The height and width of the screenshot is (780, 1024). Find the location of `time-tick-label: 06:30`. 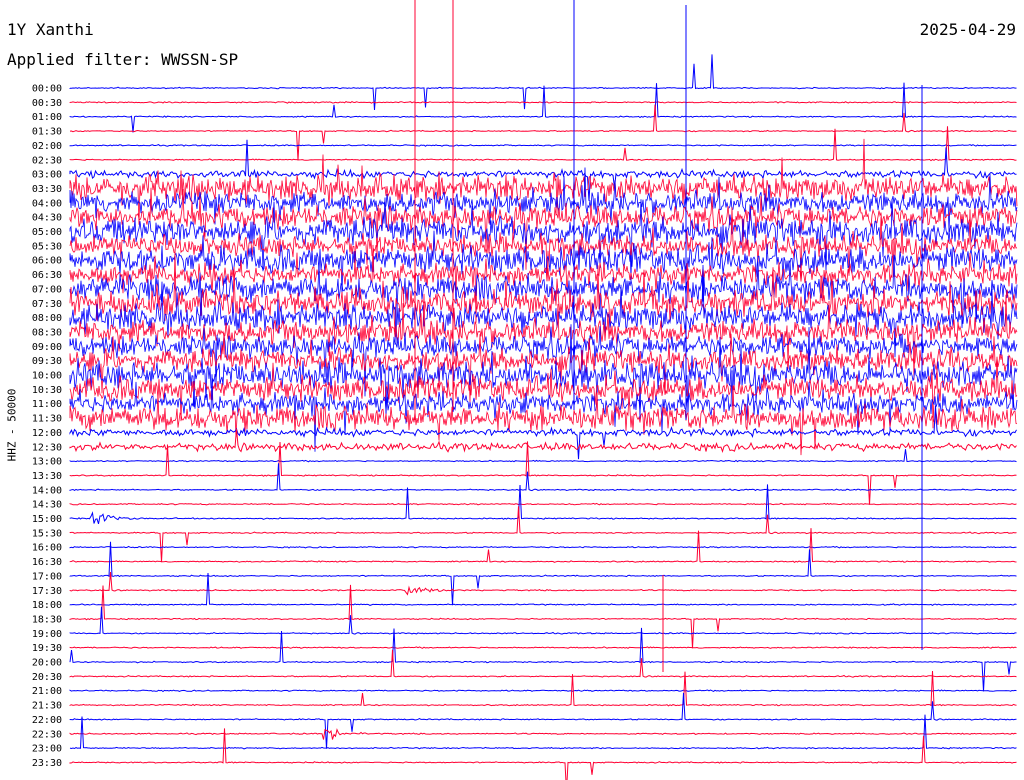

time-tick-label: 06:30 is located at coordinates (47, 275).